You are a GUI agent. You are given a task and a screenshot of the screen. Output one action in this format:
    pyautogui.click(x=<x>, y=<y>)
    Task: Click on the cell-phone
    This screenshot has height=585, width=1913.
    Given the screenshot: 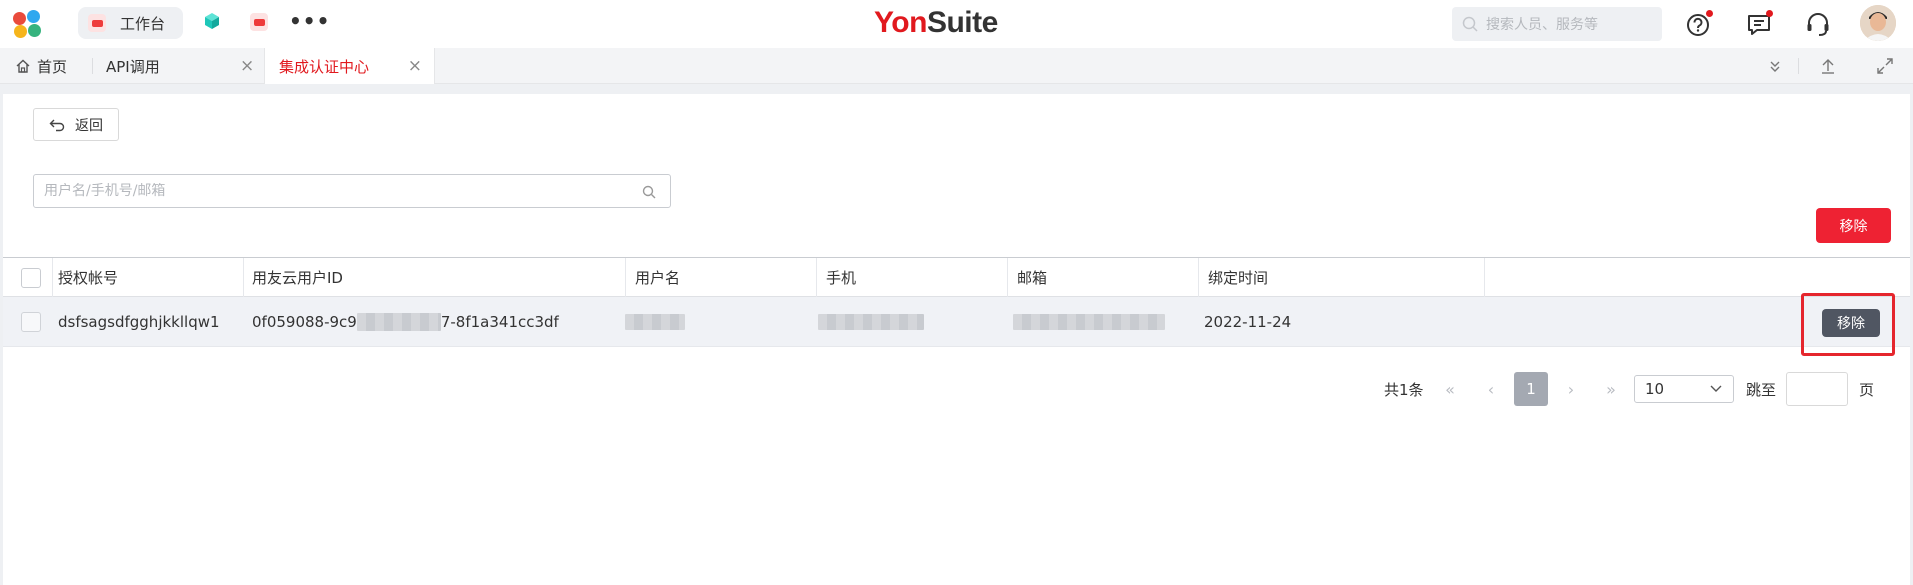 What is the action you would take?
    pyautogui.click(x=871, y=321)
    